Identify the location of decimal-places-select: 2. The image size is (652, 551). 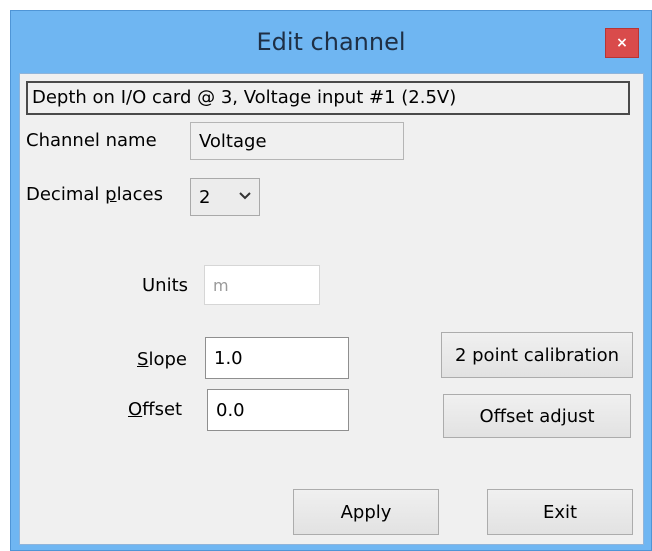
(225, 197).